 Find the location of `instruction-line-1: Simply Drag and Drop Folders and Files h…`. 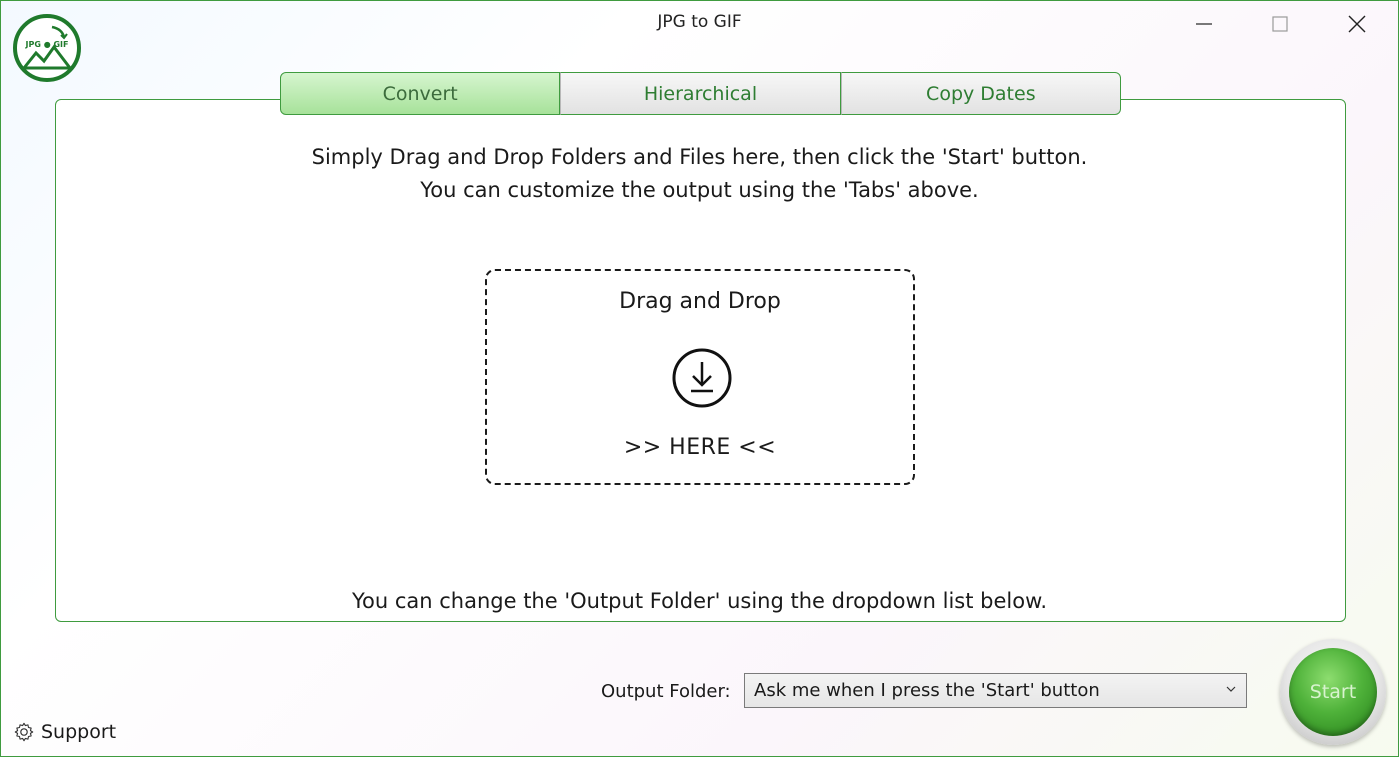

instruction-line-1: Simply Drag and Drop Folders and Files h… is located at coordinates (699, 157).